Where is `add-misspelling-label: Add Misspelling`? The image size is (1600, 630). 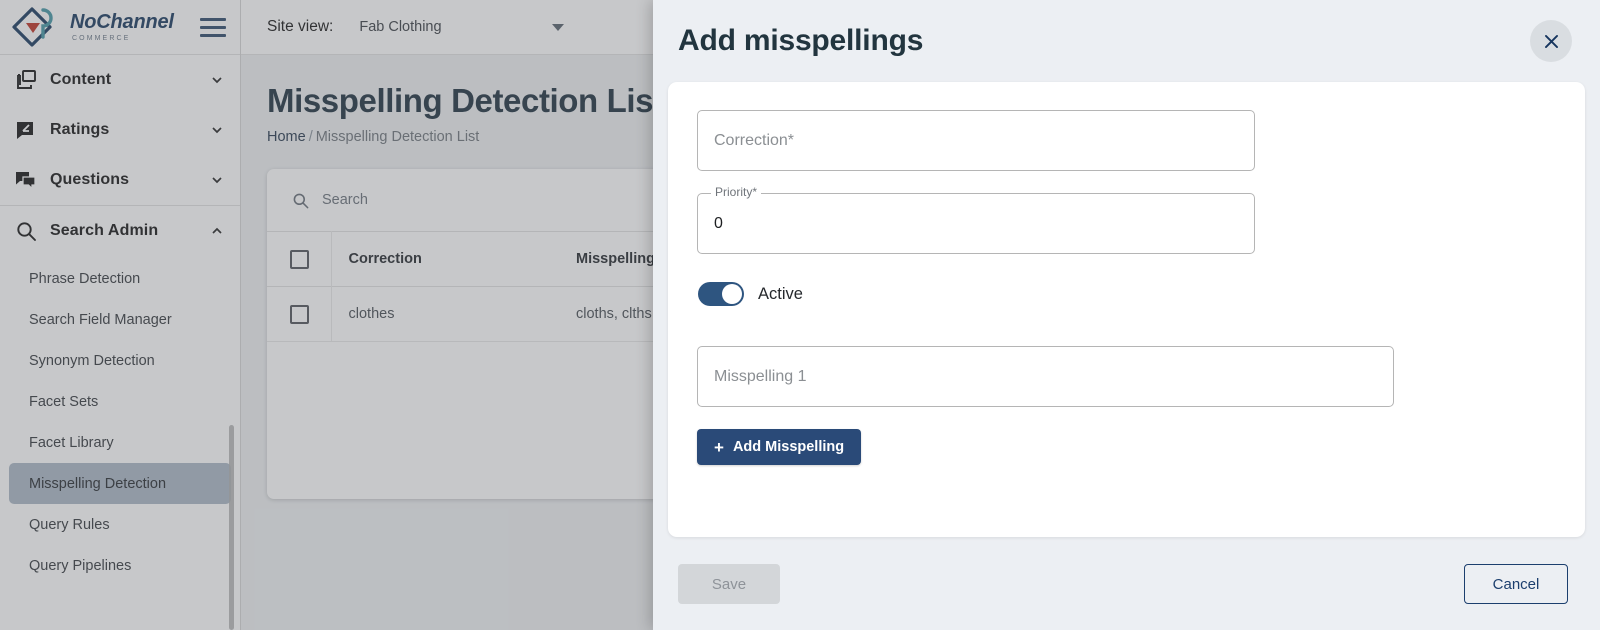
add-misspelling-label: Add Misspelling is located at coordinates (788, 447).